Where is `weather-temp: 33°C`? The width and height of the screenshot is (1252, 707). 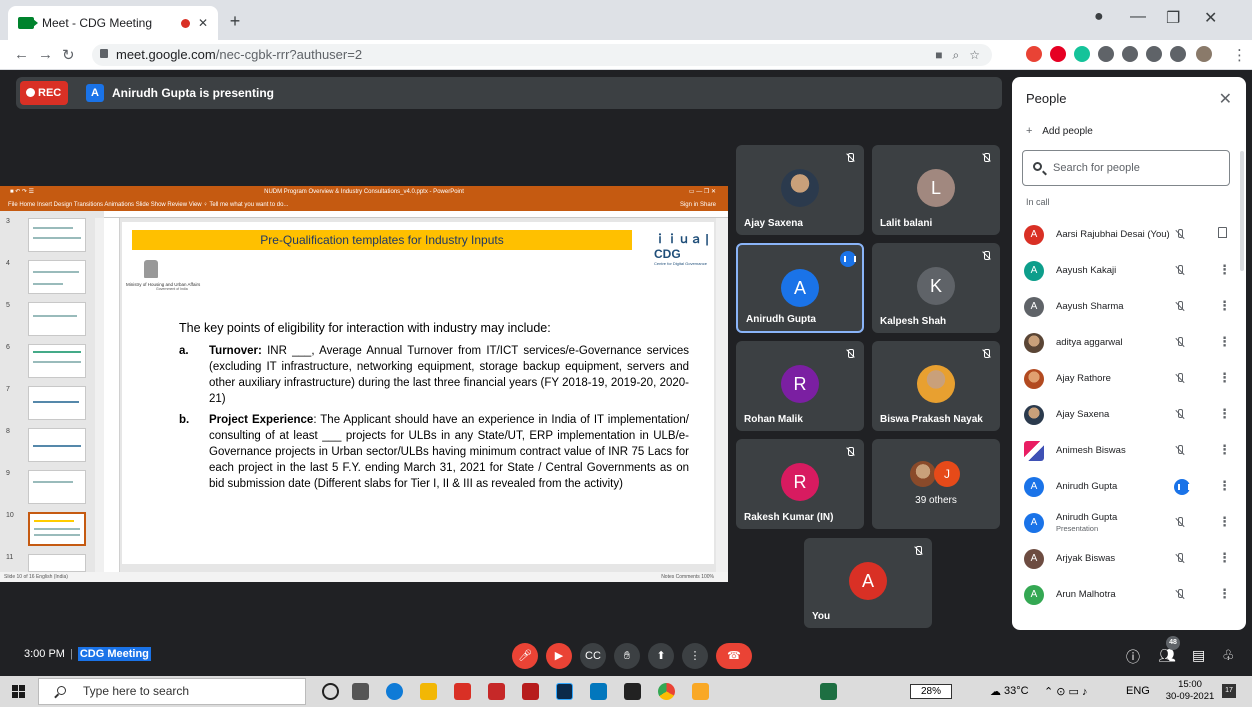 weather-temp: 33°C is located at coordinates (1016, 691).